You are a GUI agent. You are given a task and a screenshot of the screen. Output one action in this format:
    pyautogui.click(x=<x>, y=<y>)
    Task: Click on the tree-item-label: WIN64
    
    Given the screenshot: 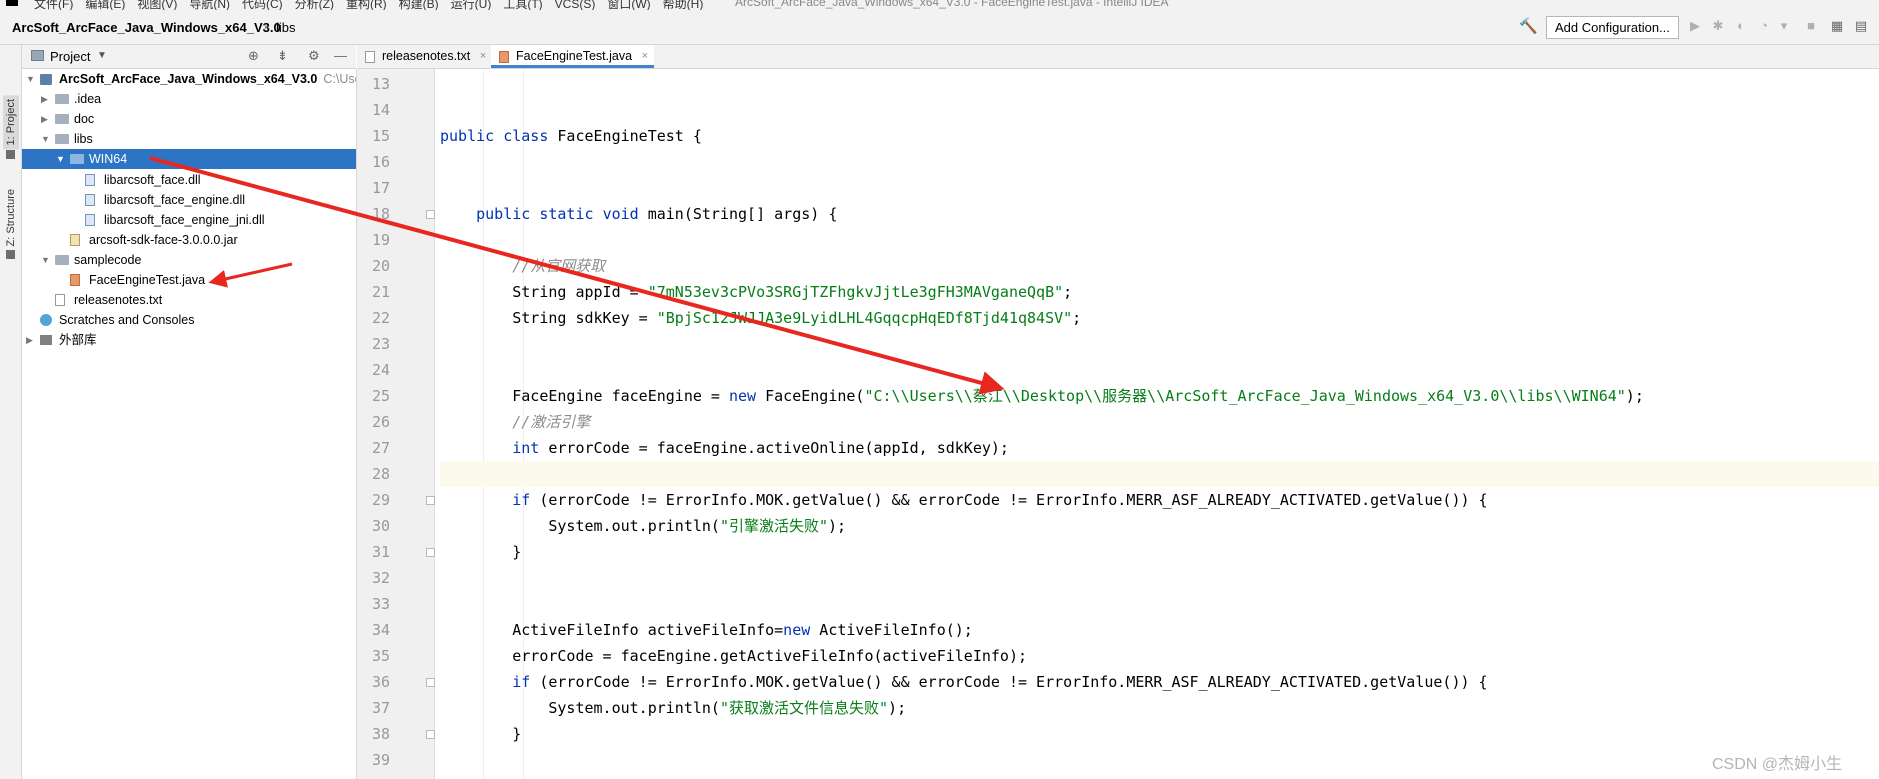 What is the action you would take?
    pyautogui.click(x=108, y=159)
    